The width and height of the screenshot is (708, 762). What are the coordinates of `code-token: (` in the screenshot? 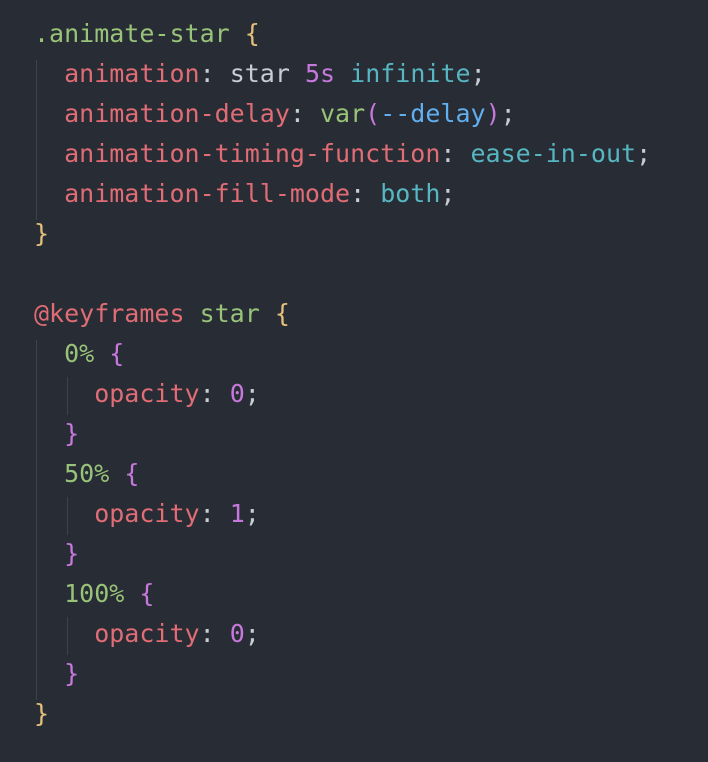 It's located at (373, 113).